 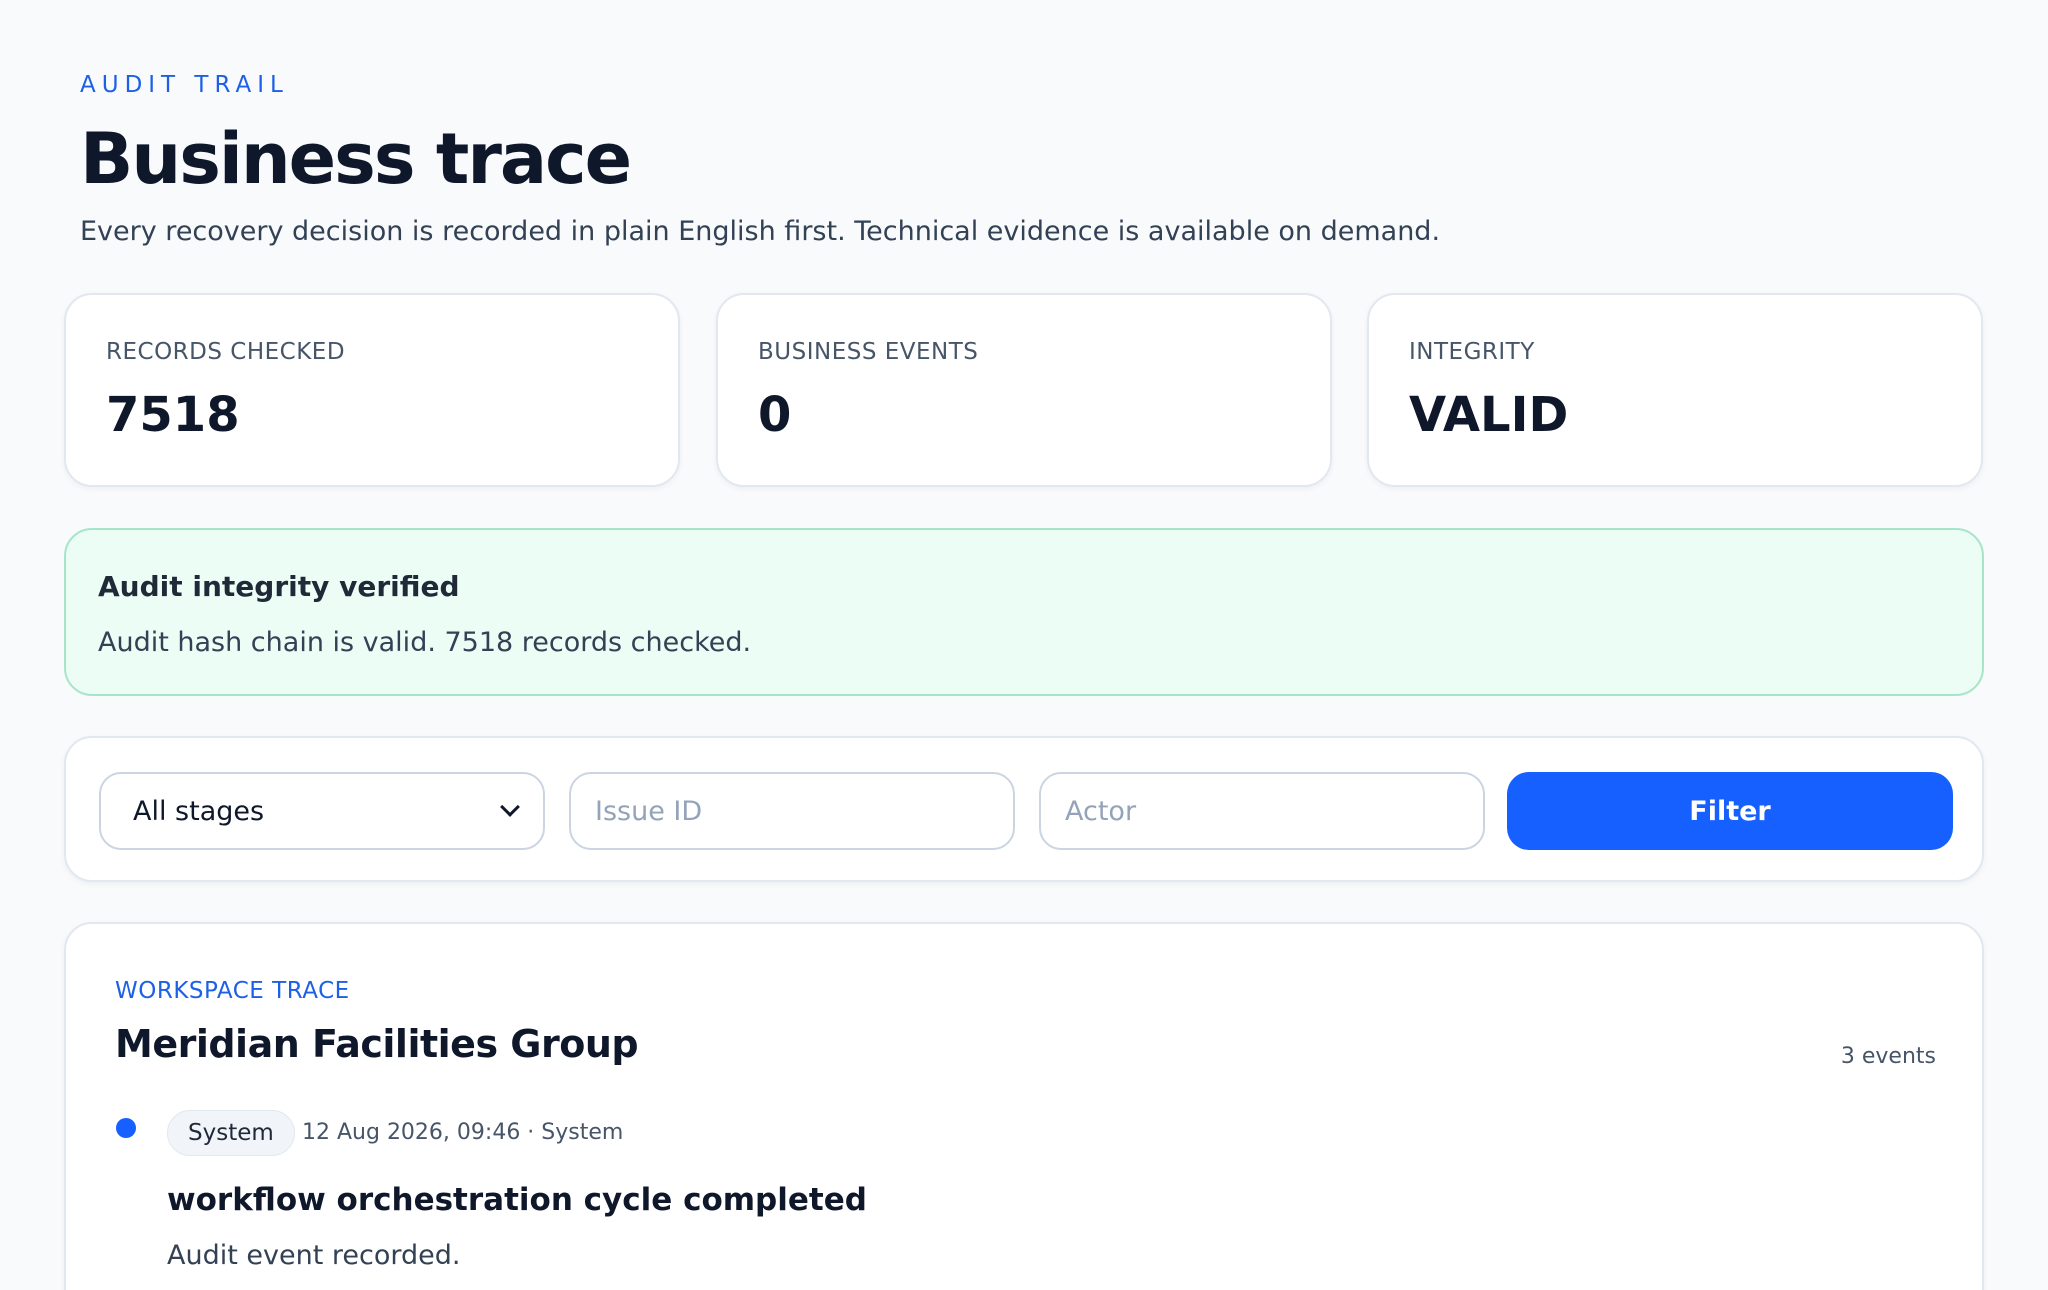 I want to click on stage-select-value: All stages, so click(x=199, y=811).